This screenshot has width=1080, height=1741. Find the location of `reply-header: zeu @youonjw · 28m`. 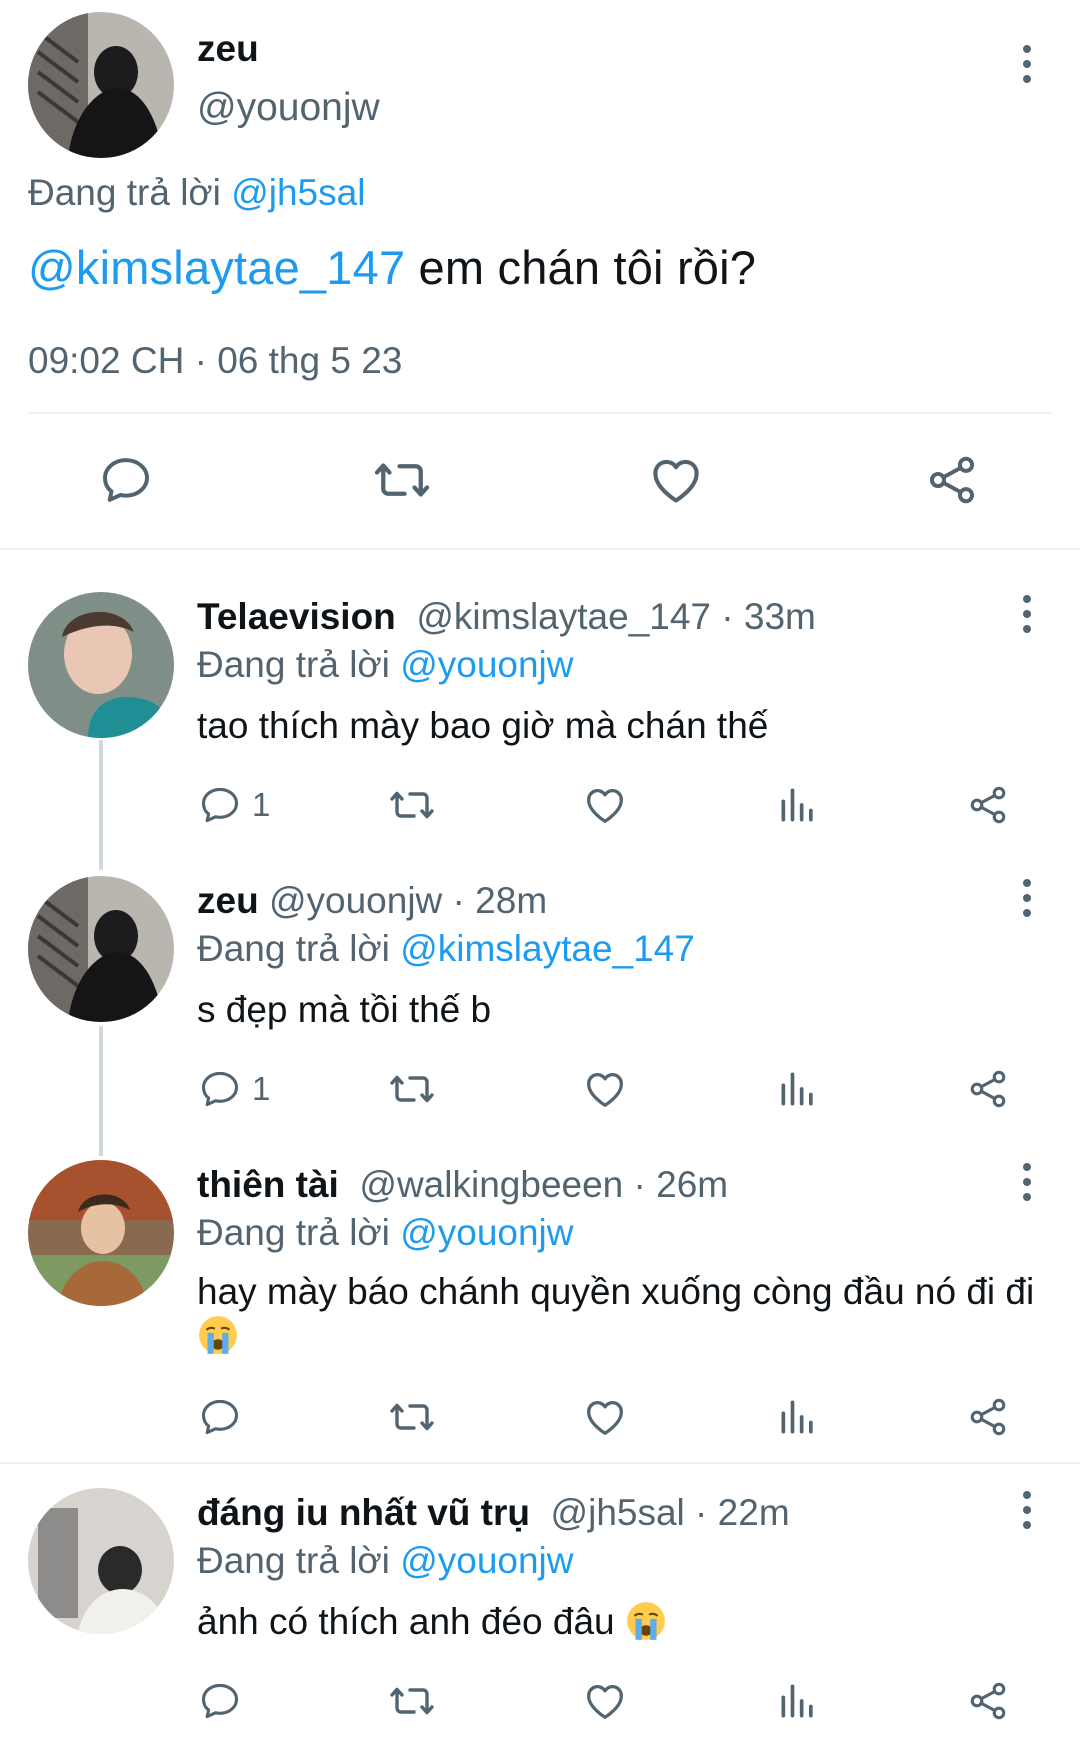

reply-header: zeu @youonjw · 28m is located at coordinates (372, 901).